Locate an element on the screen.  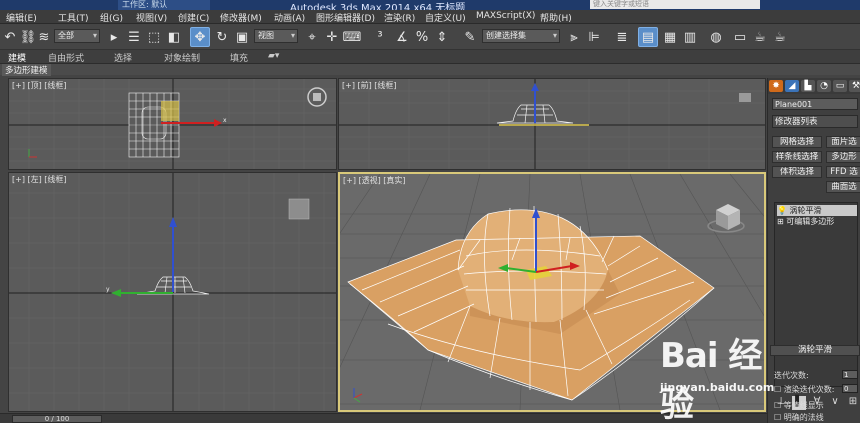
graphite-ribbon: 建模 自由形式 选择 对象绘制 填充 ▰▾ is located at coordinates (430, 57).